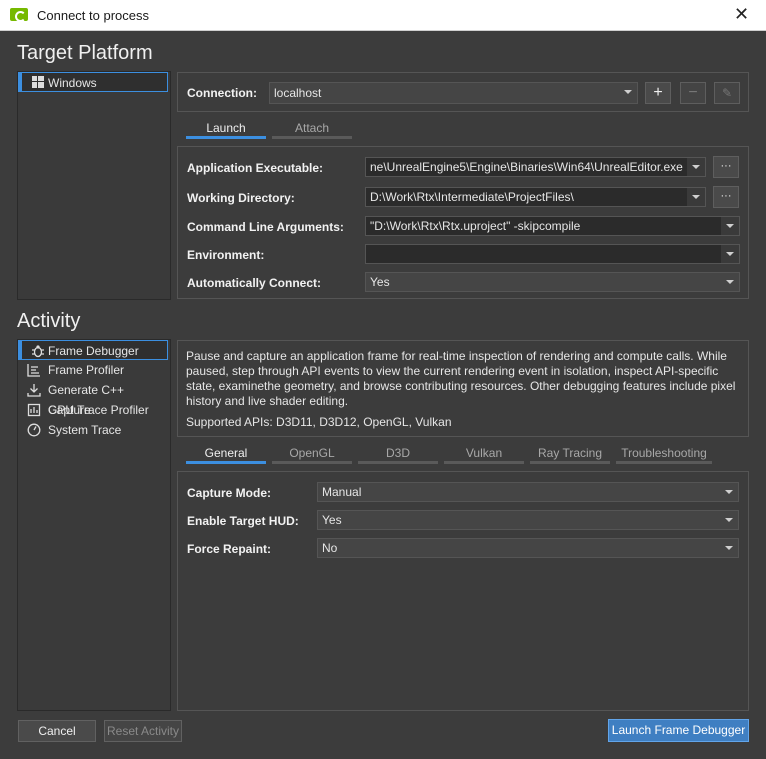  I want to click on window-title: Connect to process, so click(93, 15).